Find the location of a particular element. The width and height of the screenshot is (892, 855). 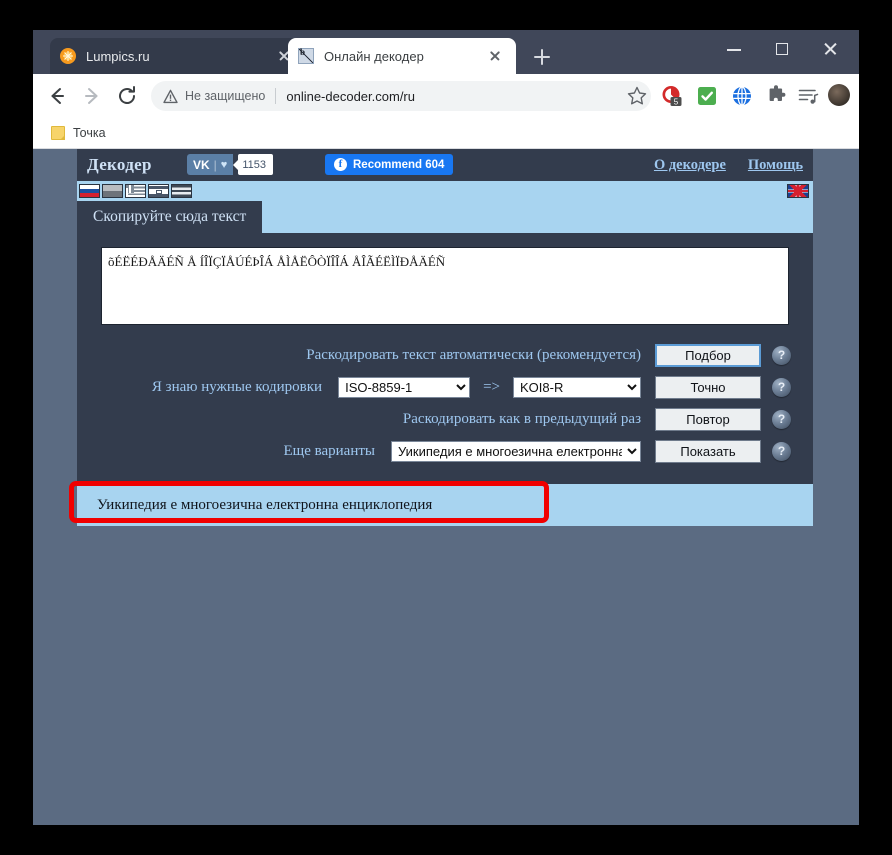

tab-strip: Lumpics.ru Онлайн декодер is located at coordinates (446, 52).